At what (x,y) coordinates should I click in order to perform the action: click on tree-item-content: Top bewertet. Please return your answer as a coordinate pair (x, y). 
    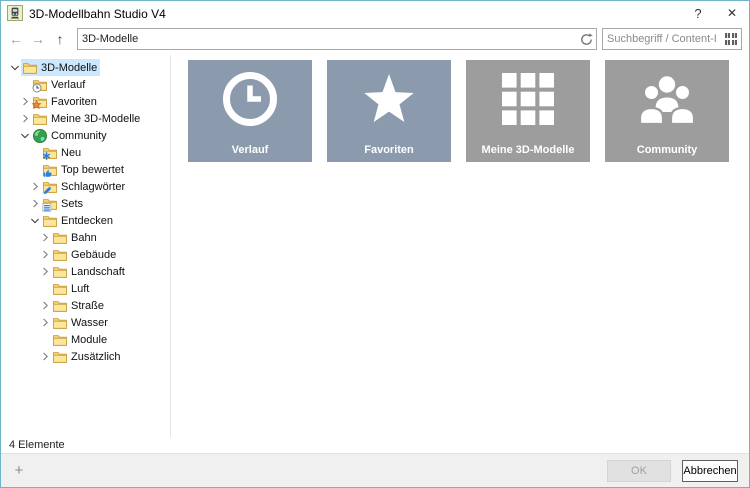
    Looking at the image, I should click on (84, 169).